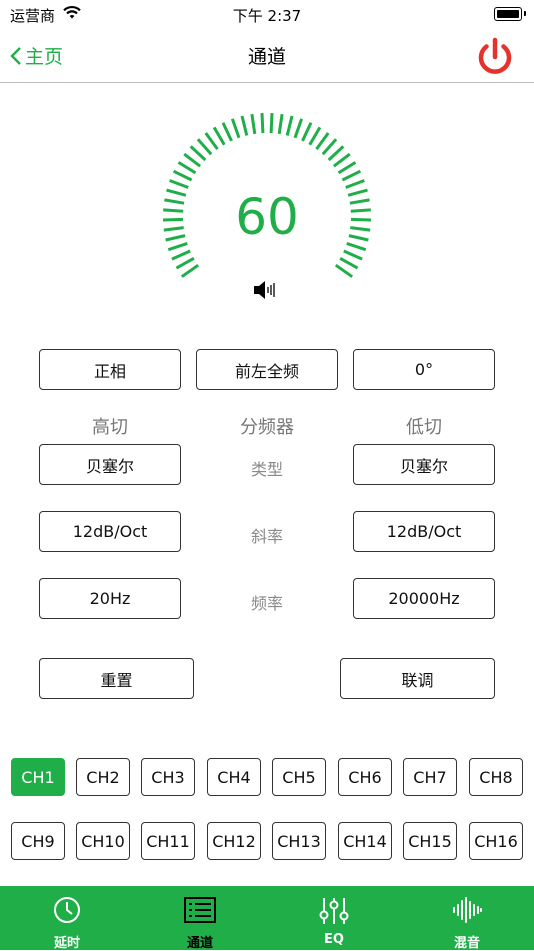 The height and width of the screenshot is (951, 534). Describe the element at coordinates (199, 943) in the screenshot. I see `tab-label: 通道` at that location.